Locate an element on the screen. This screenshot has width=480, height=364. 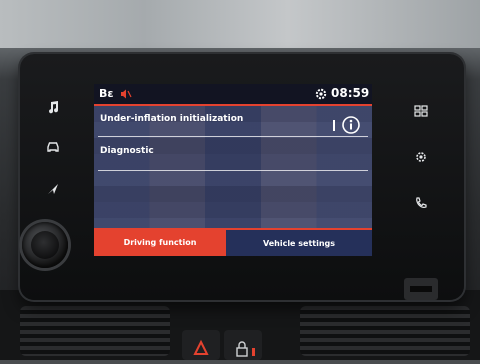
music-note-icon is located at coordinates (53, 107).